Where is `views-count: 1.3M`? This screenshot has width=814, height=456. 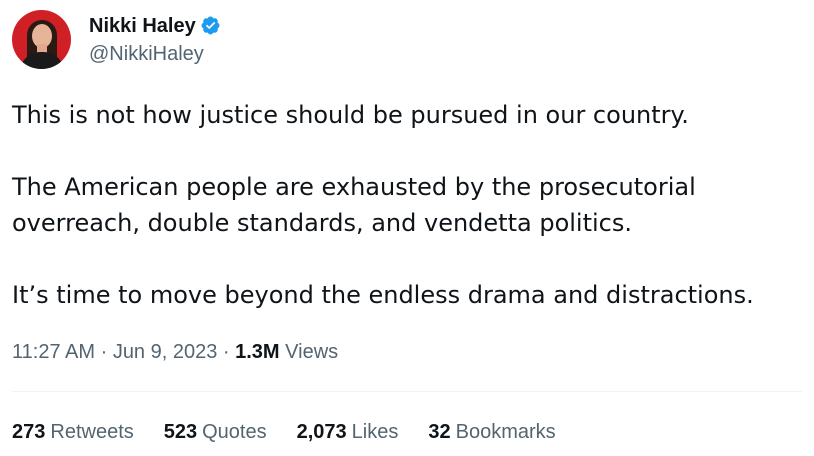
views-count: 1.3M is located at coordinates (257, 352).